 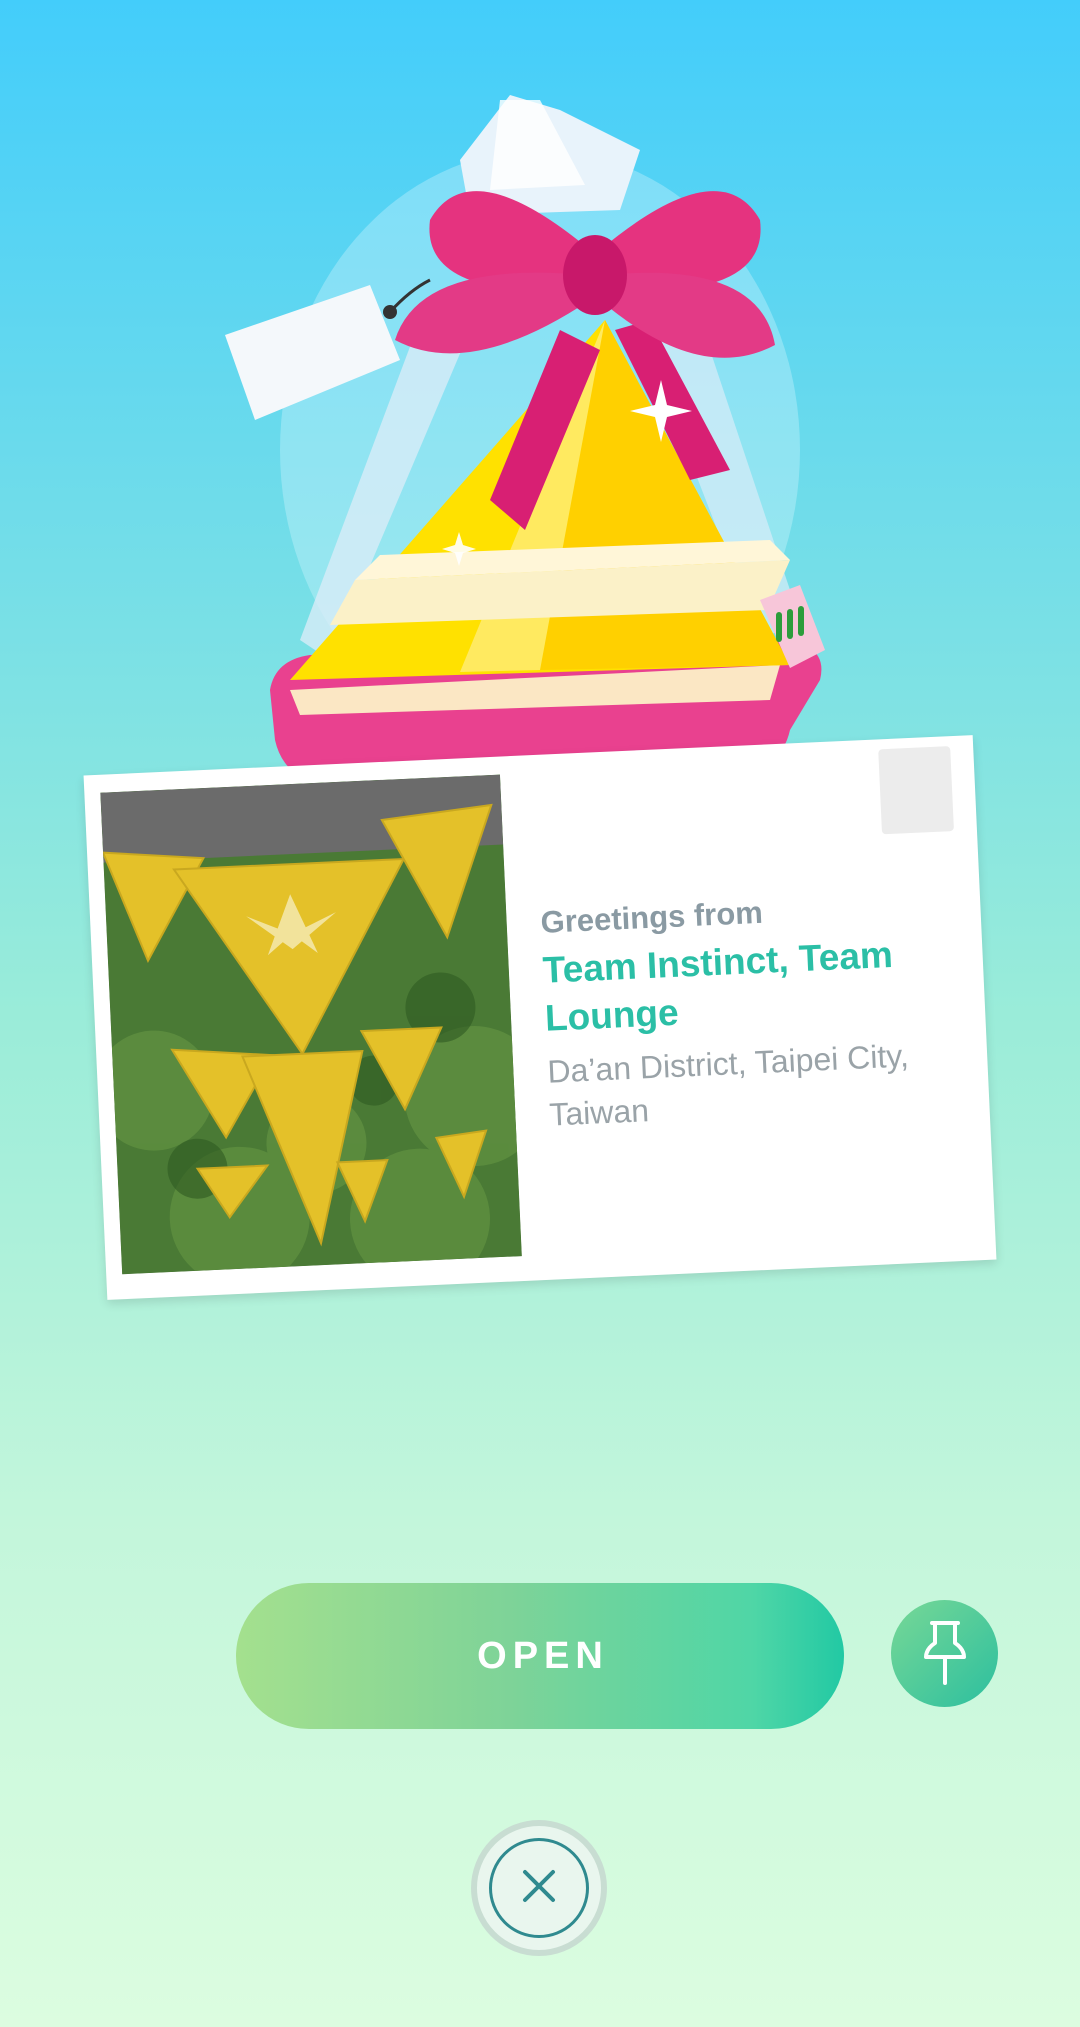 What do you see at coordinates (728, 1085) in the screenshot?
I see `location-address: Da’an District, Taipei City, Taiwan` at bounding box center [728, 1085].